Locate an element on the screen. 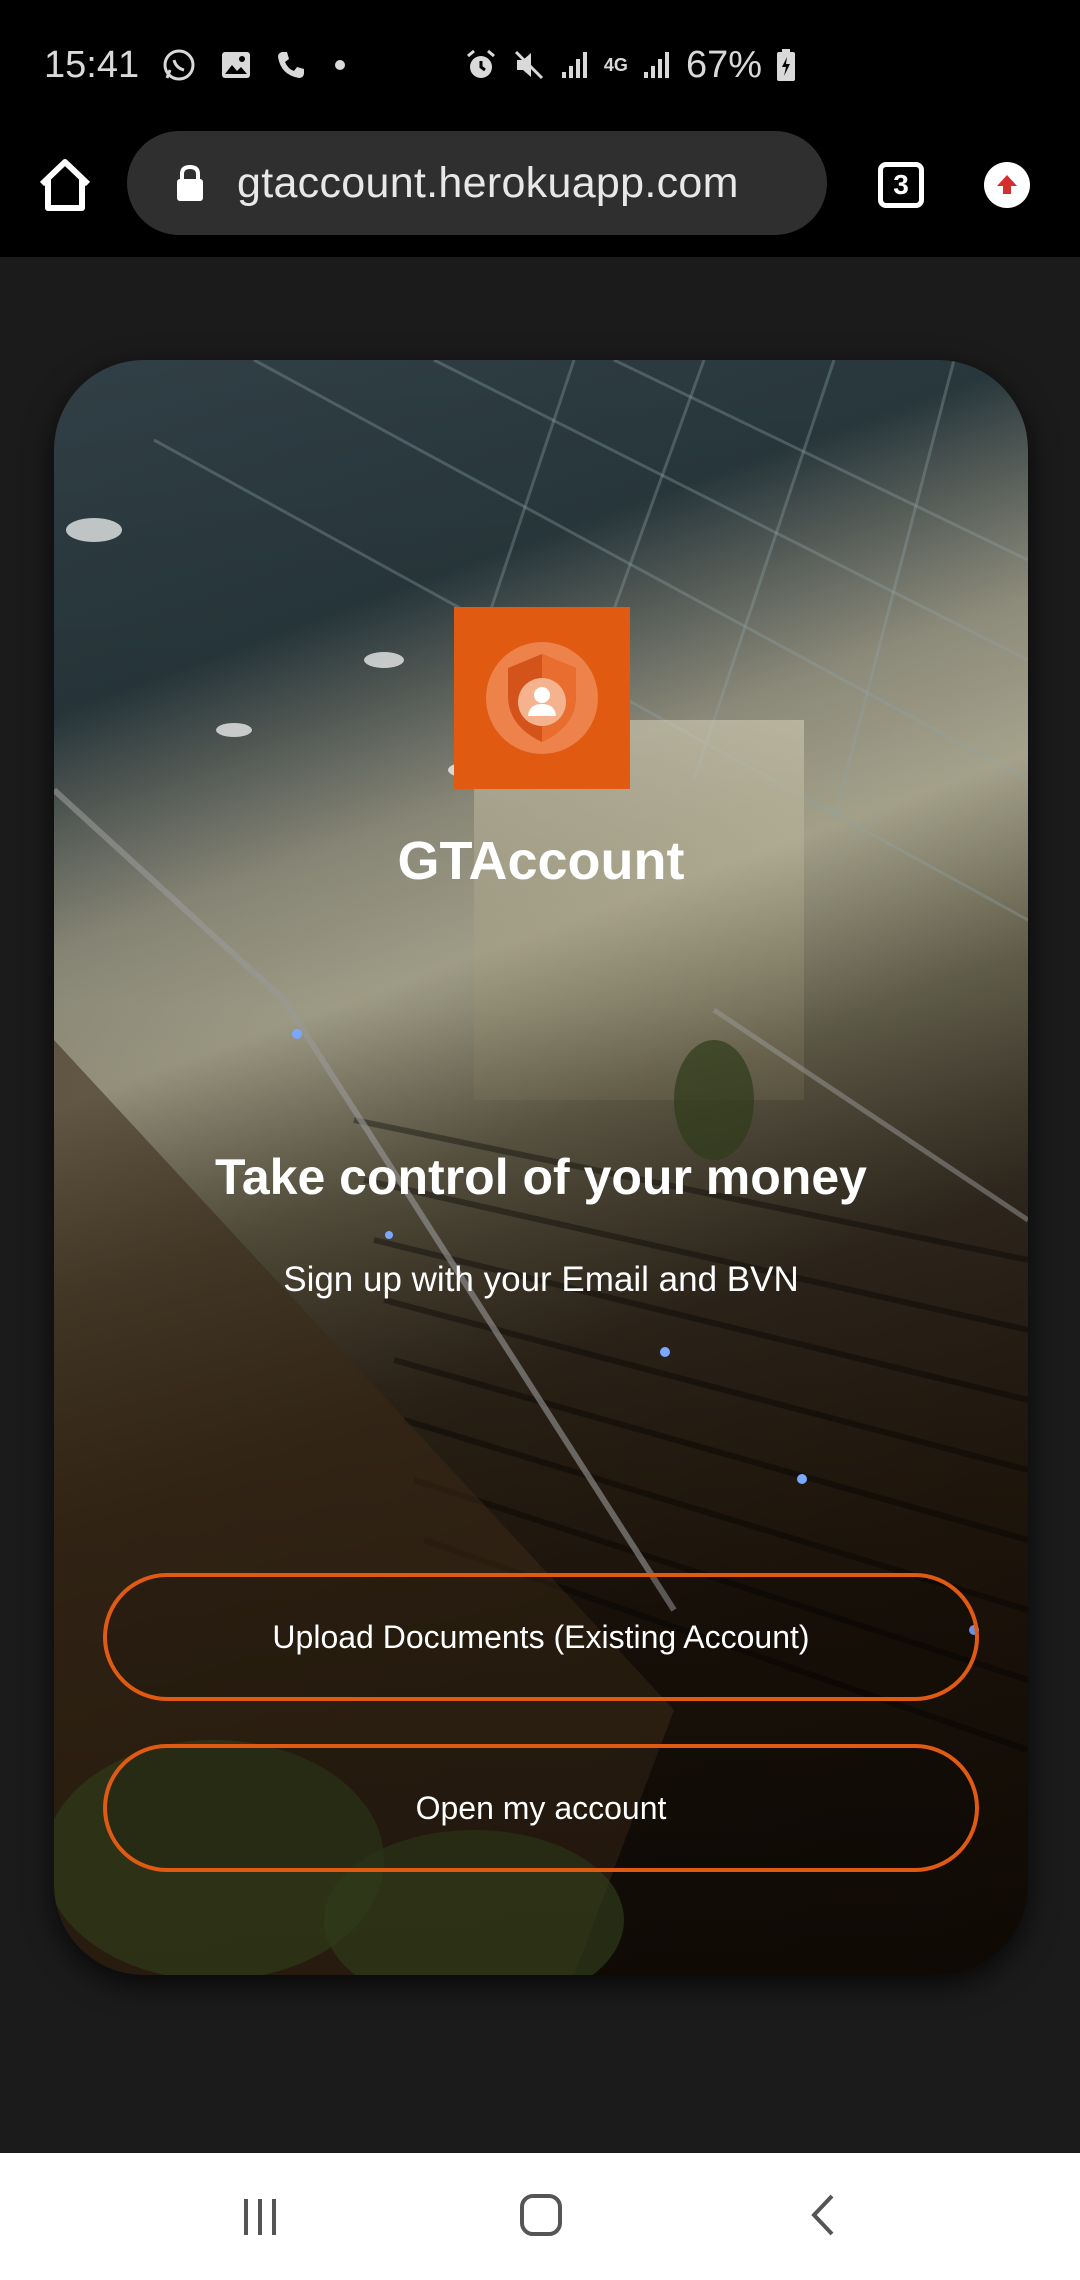 This screenshot has height=2280, width=1080. notification-dot is located at coordinates (340, 65).